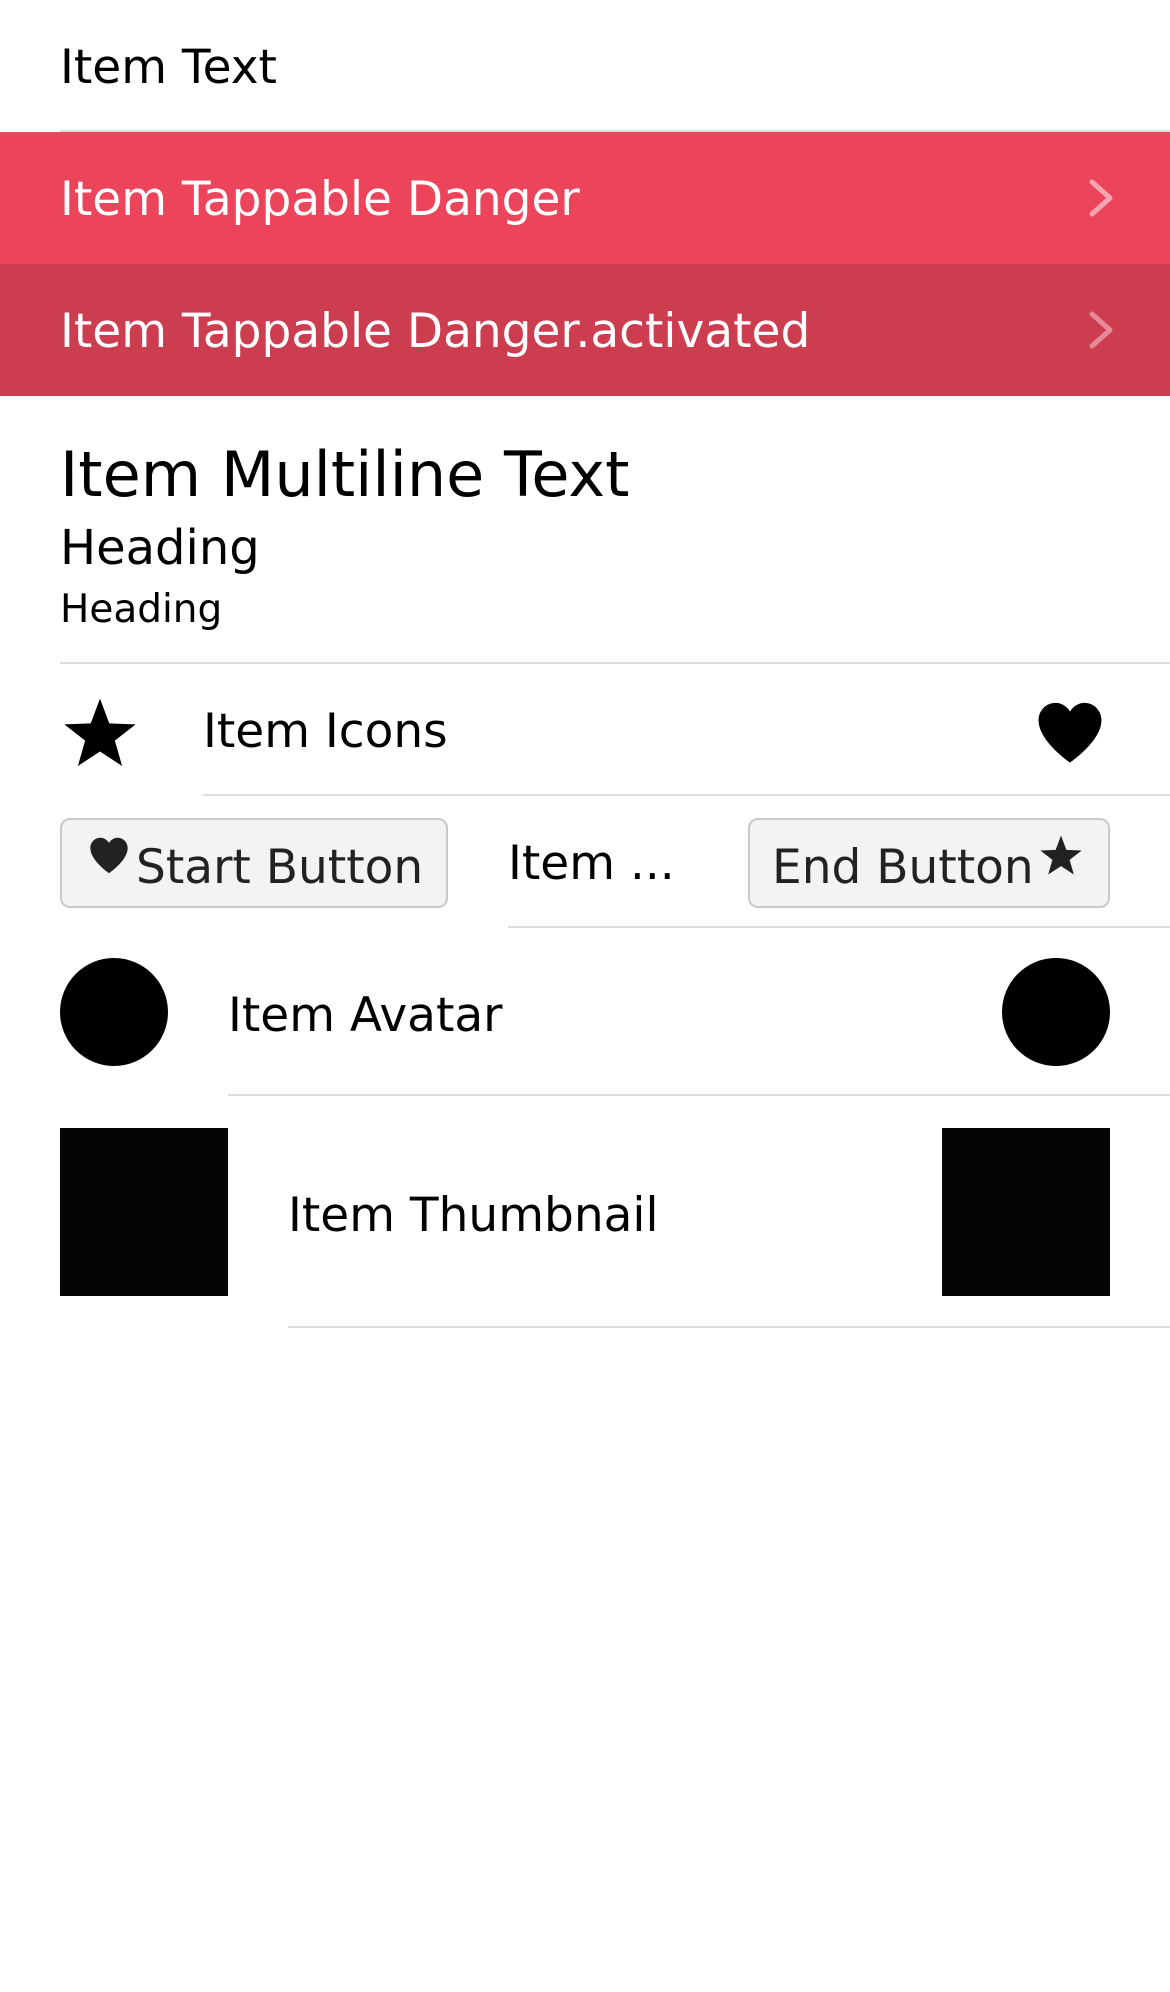 This screenshot has height=1992, width=1170. I want to click on item-tappable-danger-activated: Item Tappable Danger.activated, so click(585, 330).